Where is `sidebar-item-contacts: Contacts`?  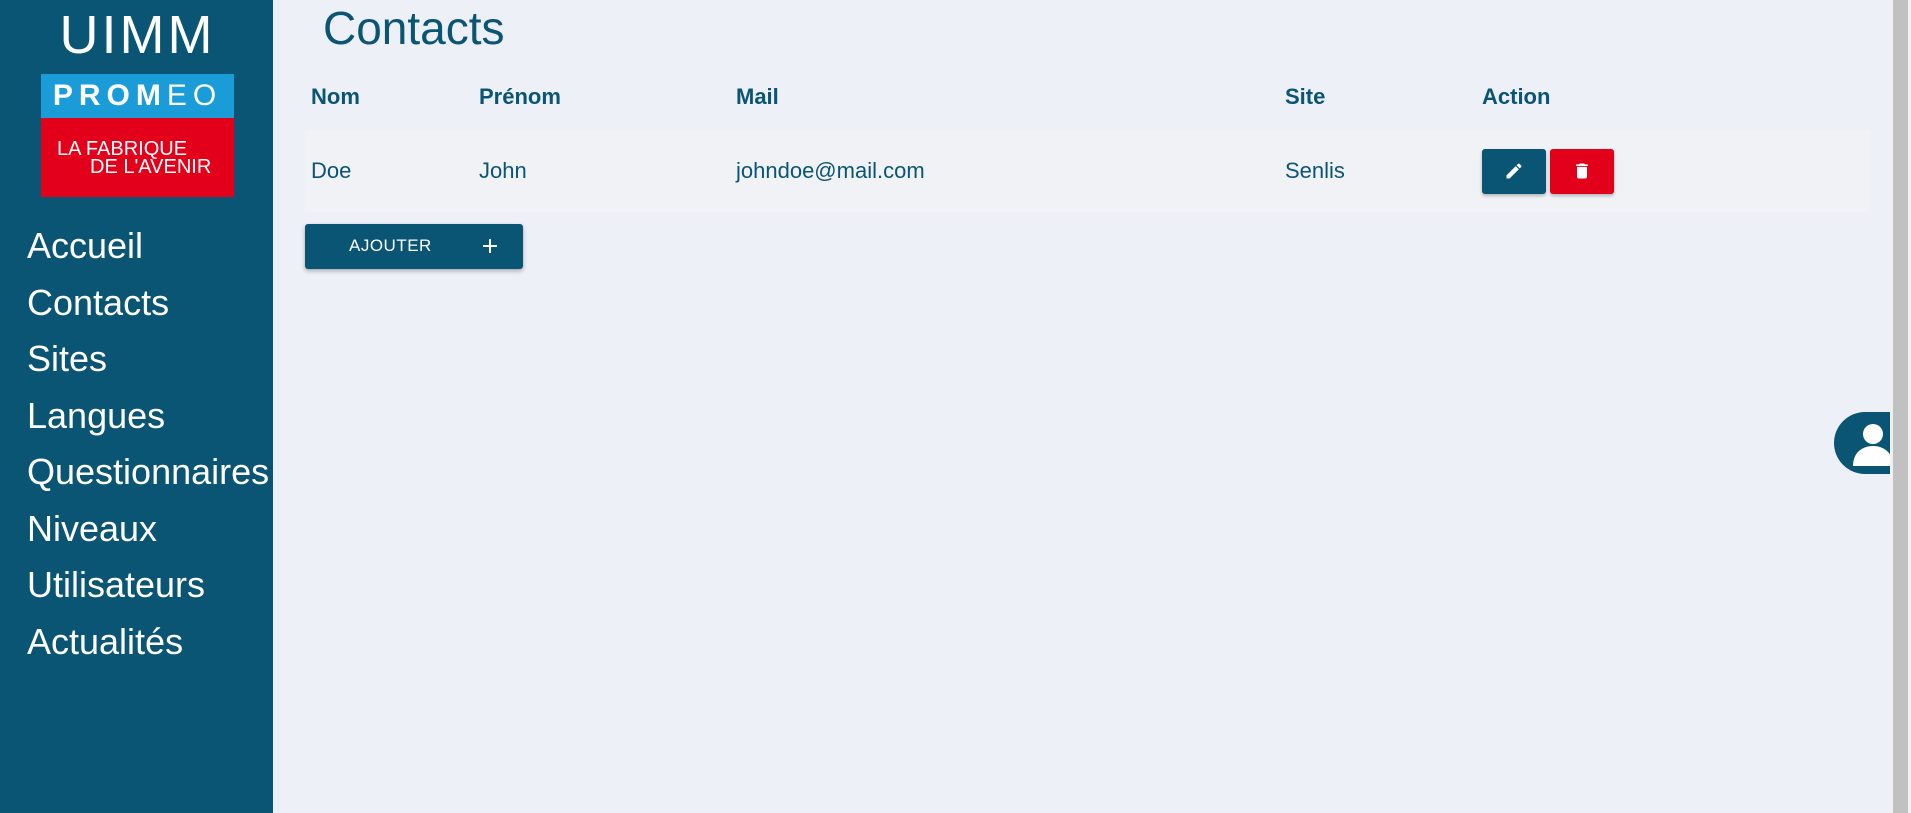 sidebar-item-contacts: Contacts is located at coordinates (148, 307).